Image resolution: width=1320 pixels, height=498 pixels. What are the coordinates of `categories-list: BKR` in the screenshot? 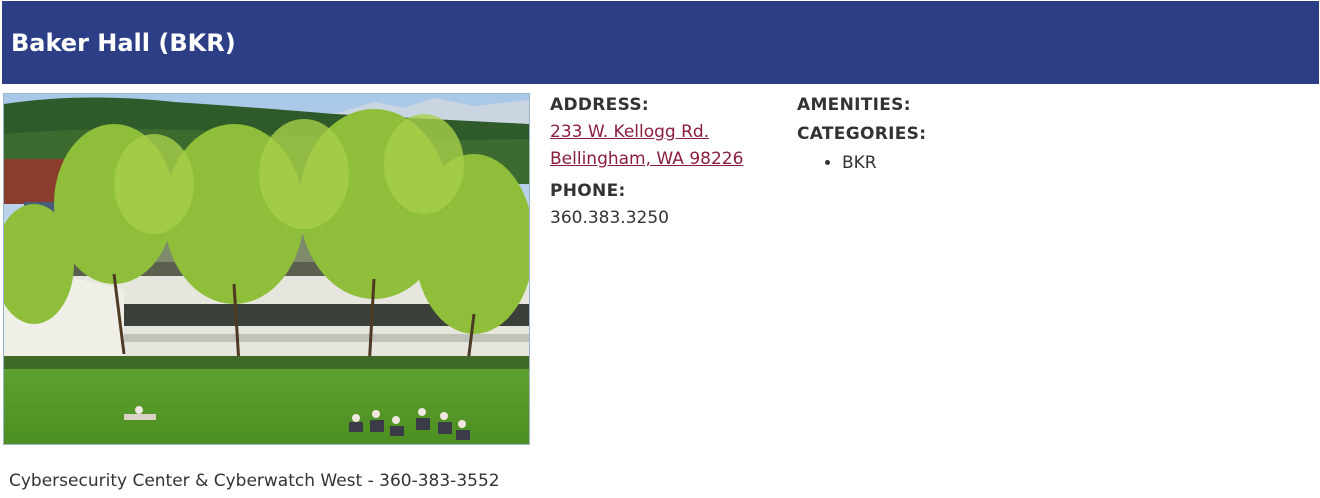 It's located at (861, 163).